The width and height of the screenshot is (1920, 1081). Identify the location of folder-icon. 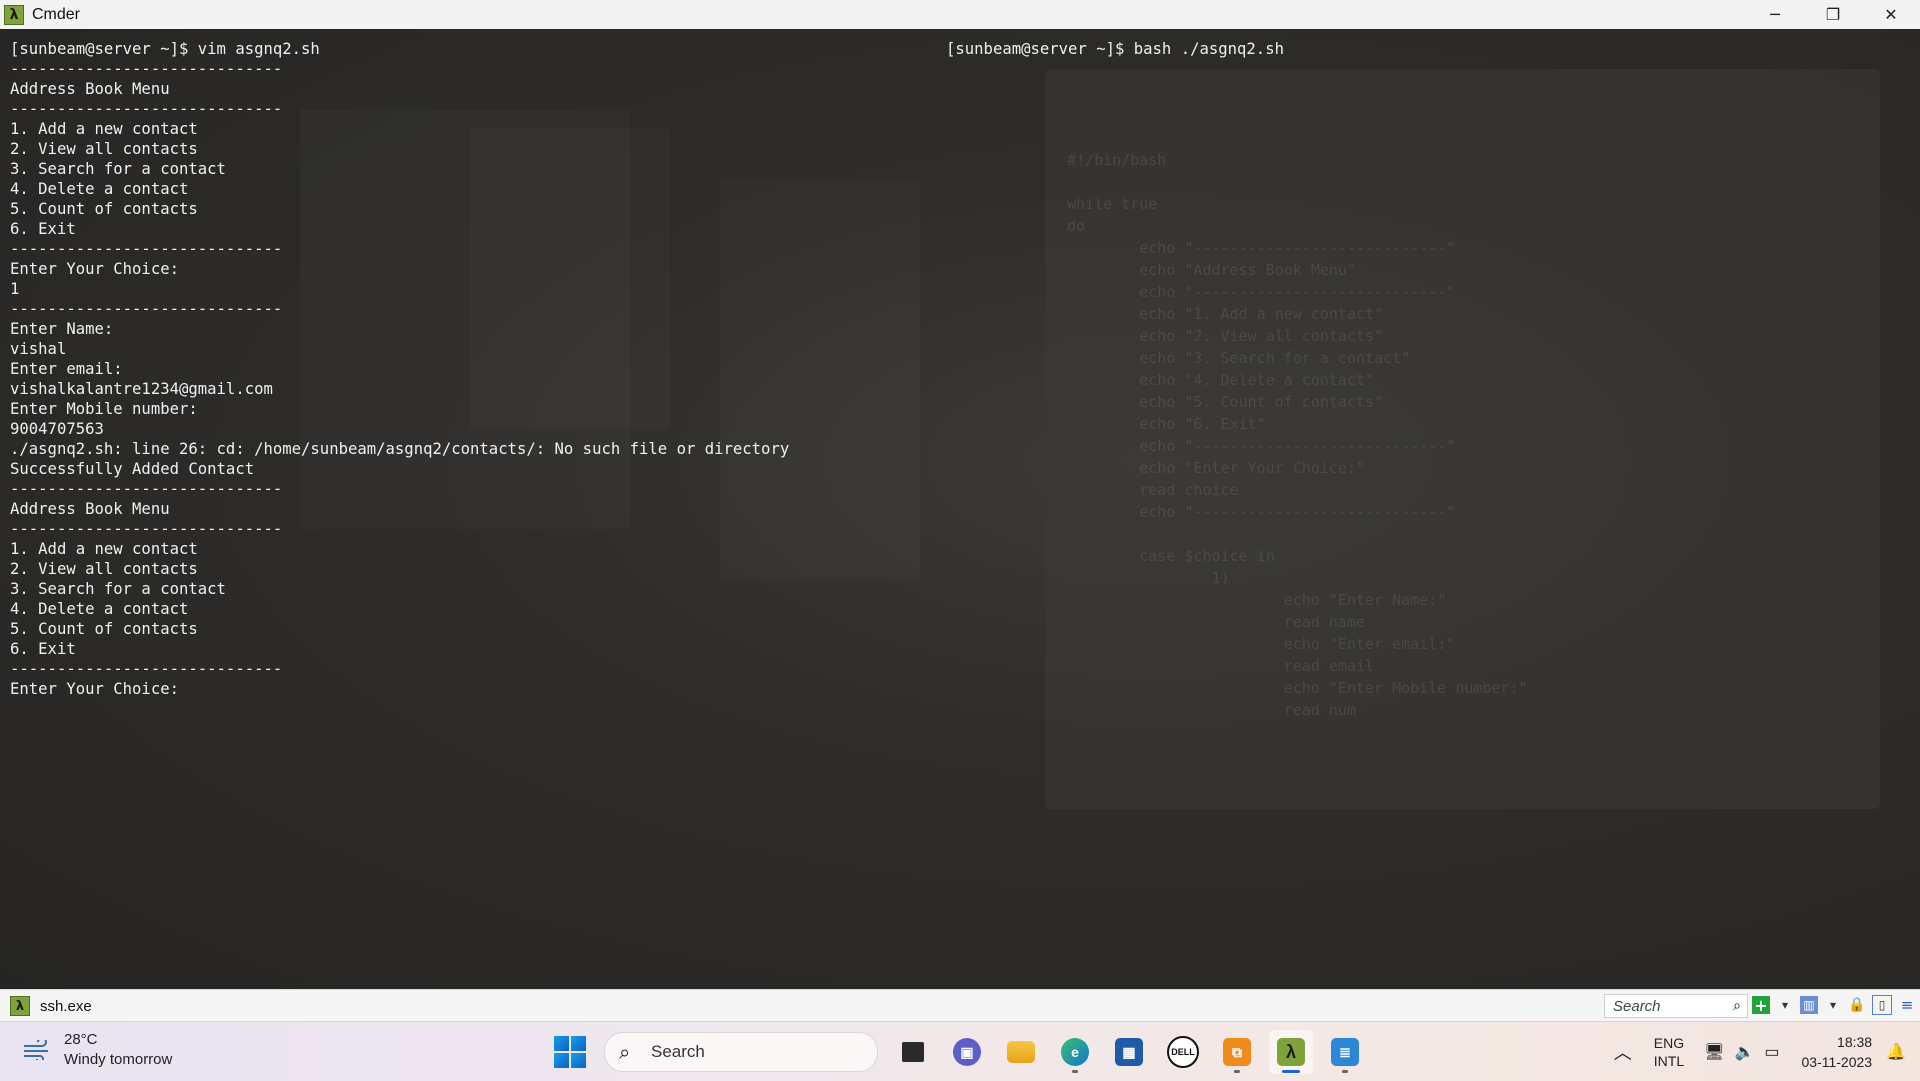
(1021, 1052).